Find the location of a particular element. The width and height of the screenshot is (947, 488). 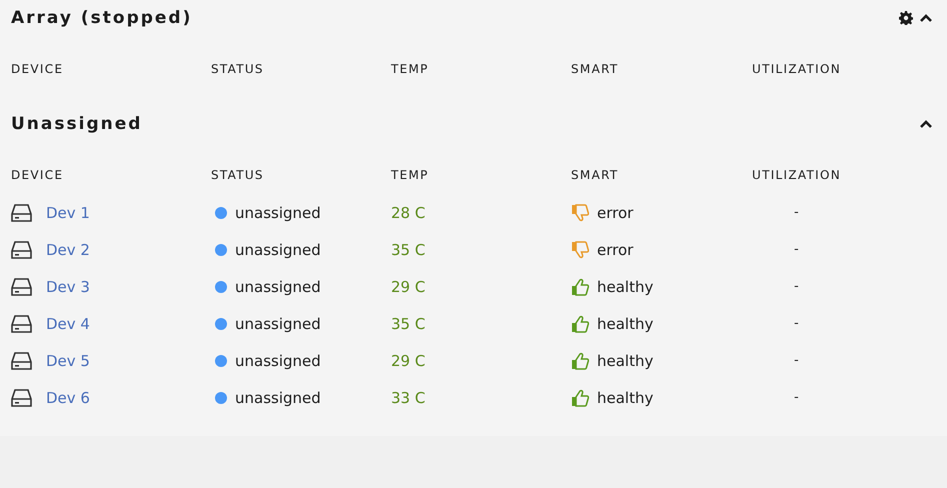

temperature-text: 33 C is located at coordinates (408, 397).